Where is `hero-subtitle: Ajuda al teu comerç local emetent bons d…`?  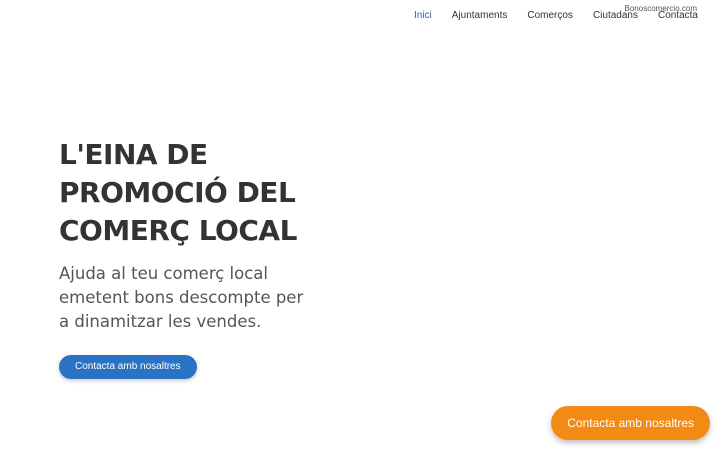
hero-subtitle: Ajuda al teu comerç local emetent bons d… is located at coordinates (181, 297).